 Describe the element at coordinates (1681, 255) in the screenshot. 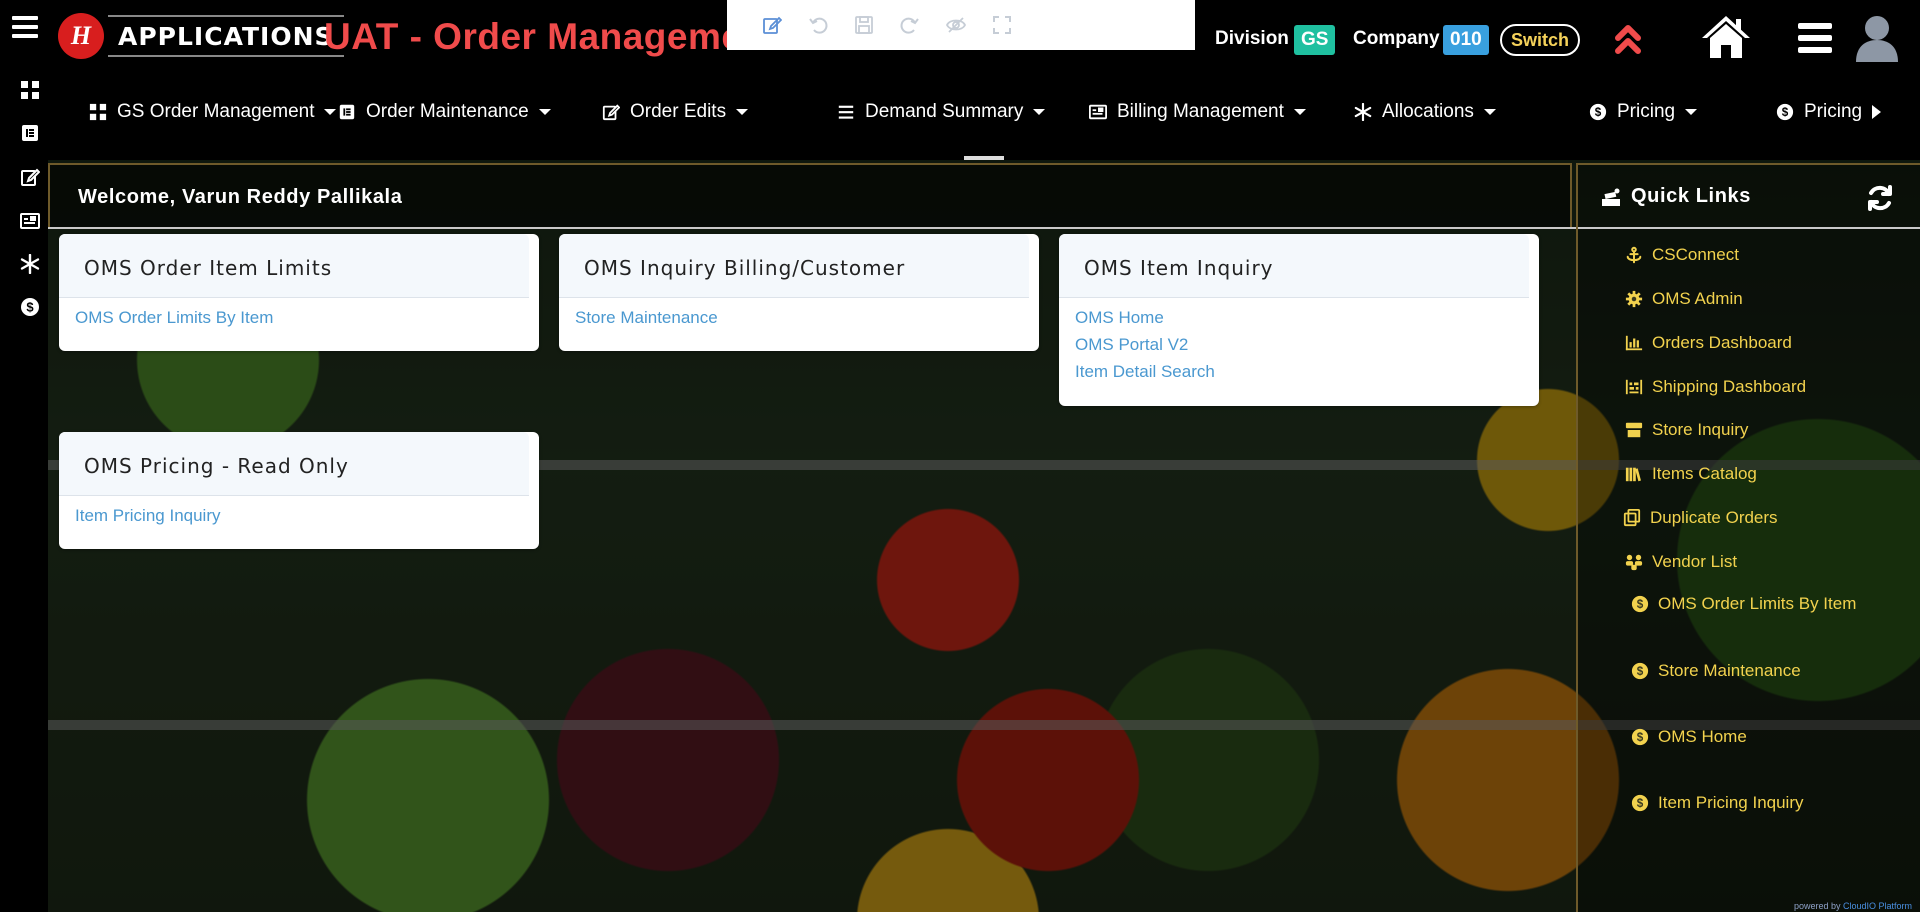

I see `quick-link-csconnect: CSConnect` at that location.